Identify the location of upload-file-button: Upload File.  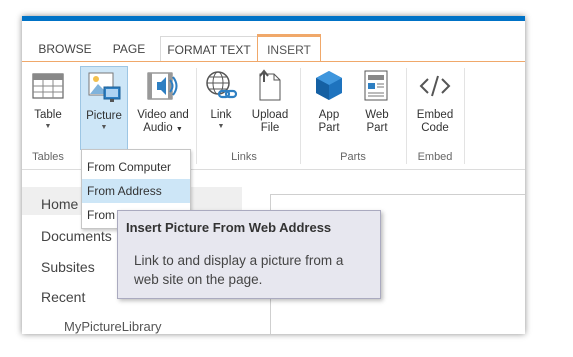
(270, 101).